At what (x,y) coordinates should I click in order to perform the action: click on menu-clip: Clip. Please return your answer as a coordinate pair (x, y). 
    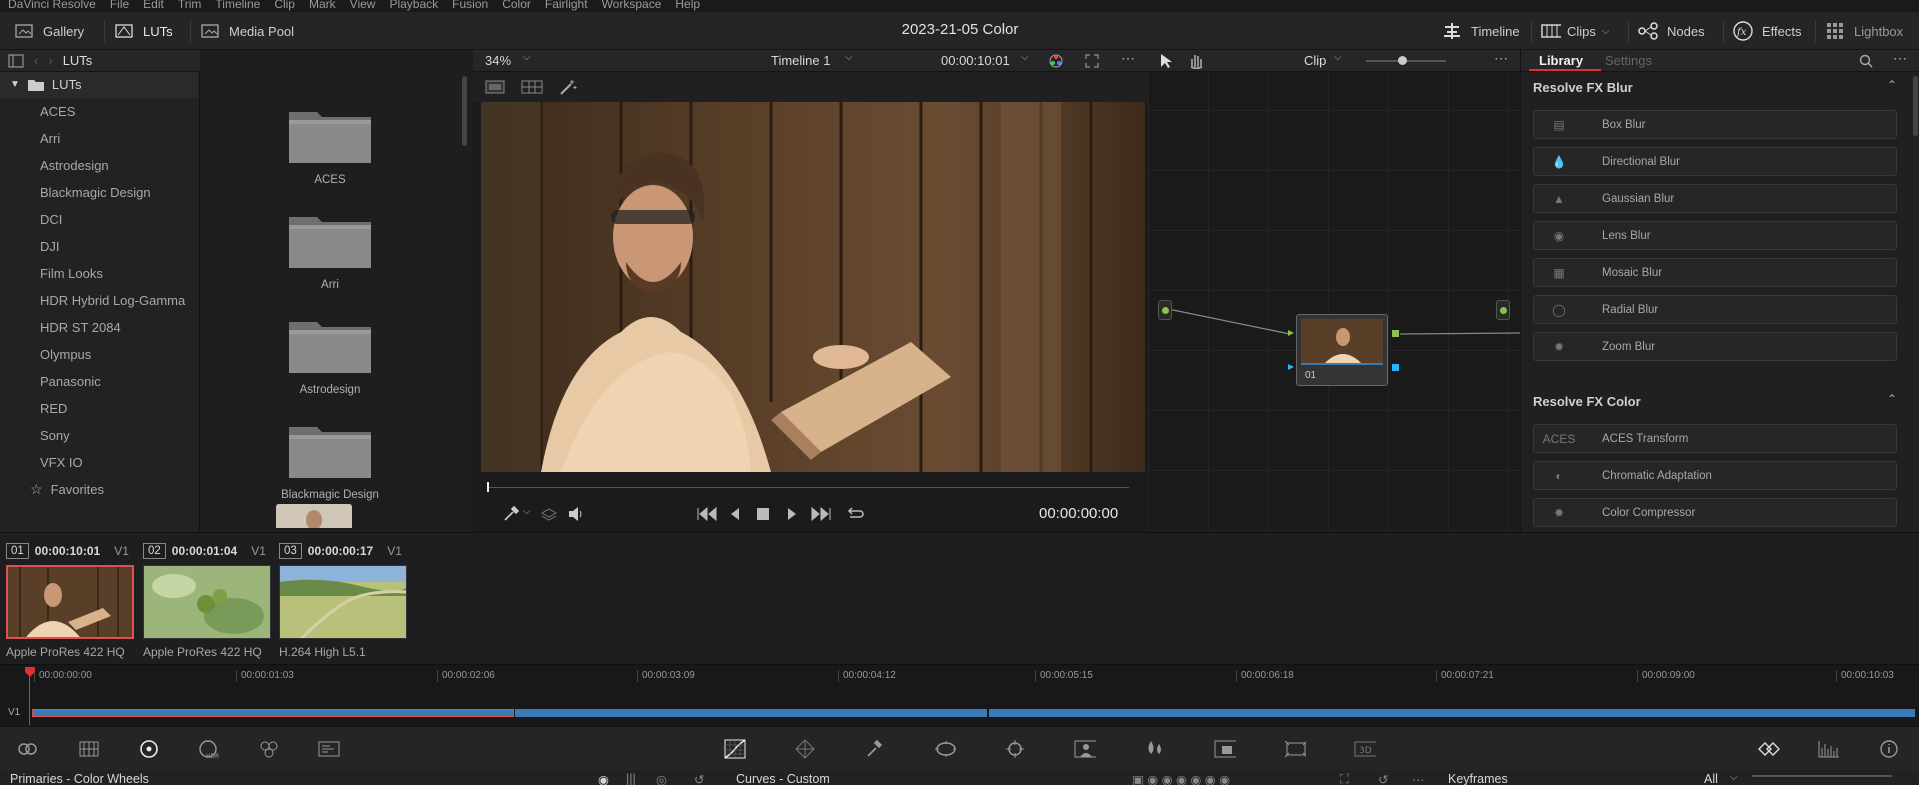
    Looking at the image, I should click on (284, 5).